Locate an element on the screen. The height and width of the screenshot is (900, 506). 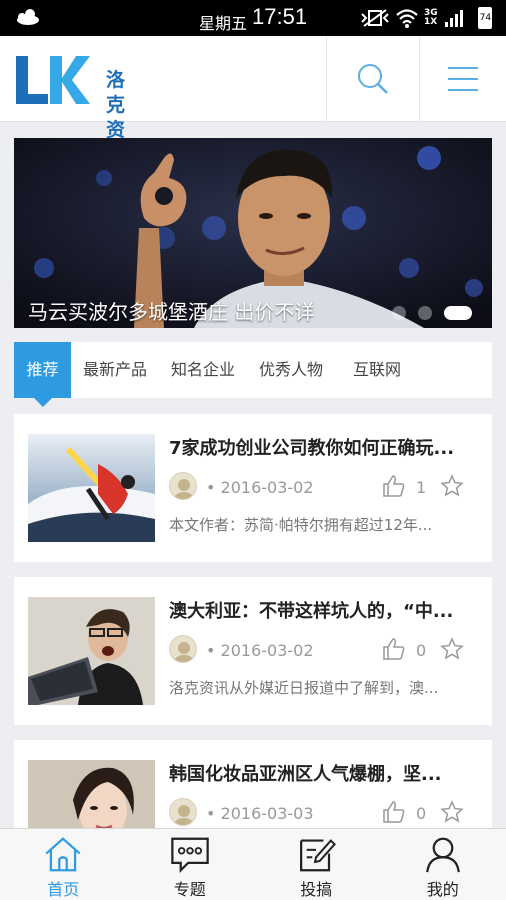
nav-topics: 专题 is located at coordinates (190, 864).